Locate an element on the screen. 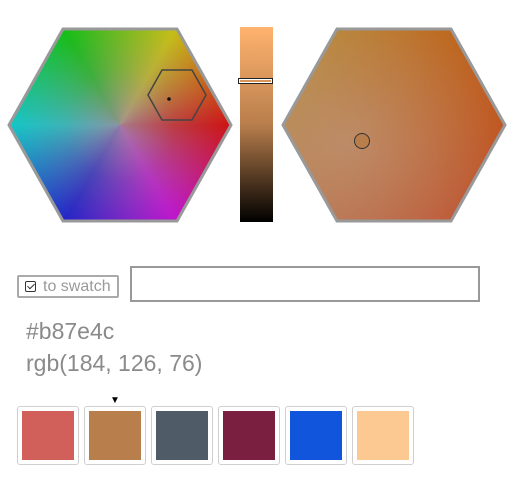 The width and height of the screenshot is (520, 483). to-swatch-button: to swatch is located at coordinates (68, 286).